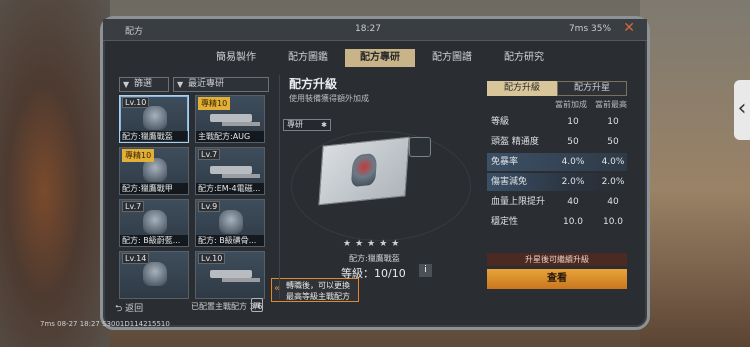 The width and height of the screenshot is (750, 347). I want to click on card-level-badge: Lv.14, so click(136, 258).